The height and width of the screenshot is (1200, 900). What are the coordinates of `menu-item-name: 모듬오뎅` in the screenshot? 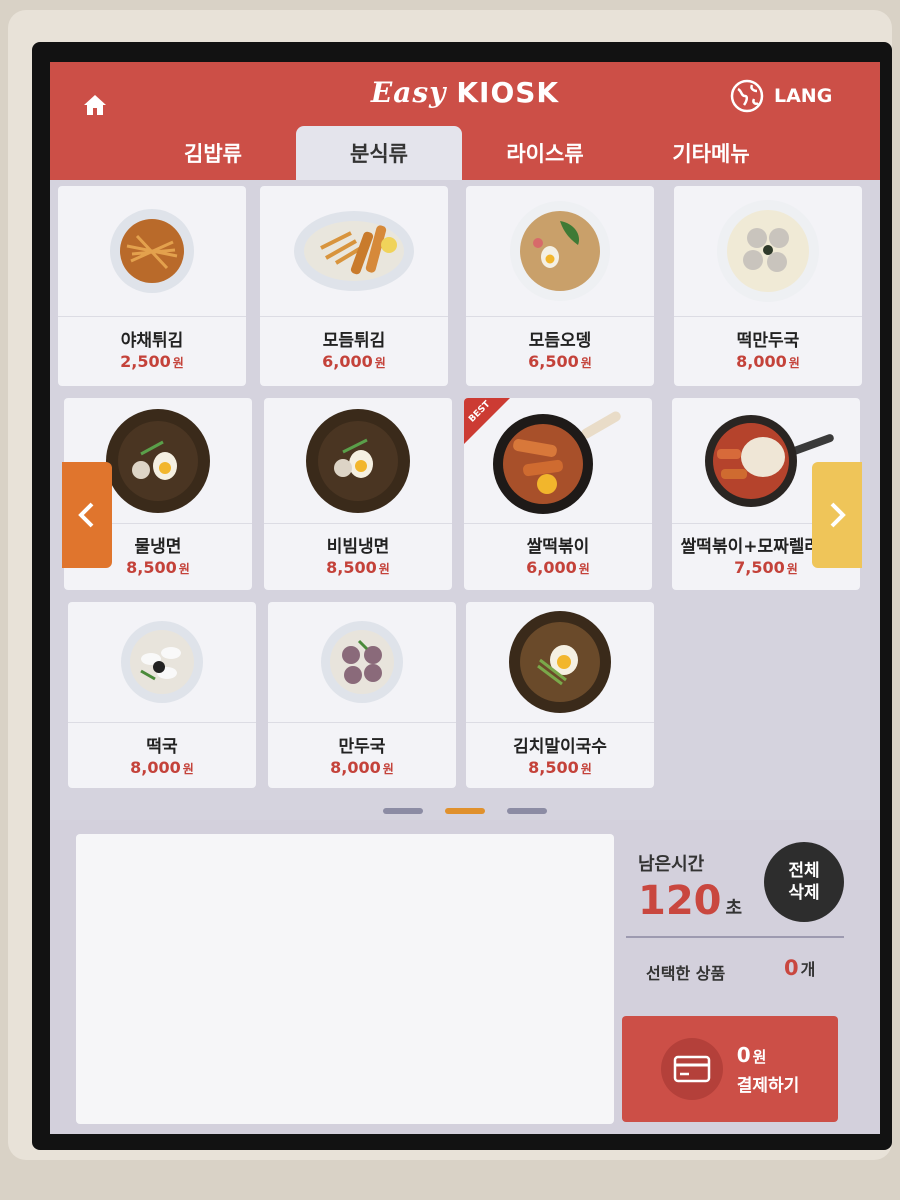 It's located at (560, 341).